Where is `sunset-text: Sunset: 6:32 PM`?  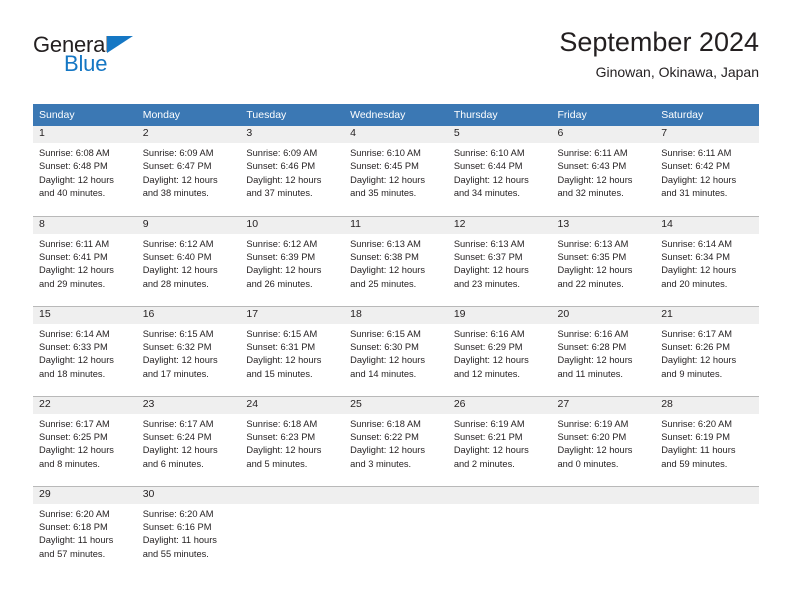
sunset-text: Sunset: 6:32 PM is located at coordinates (177, 346).